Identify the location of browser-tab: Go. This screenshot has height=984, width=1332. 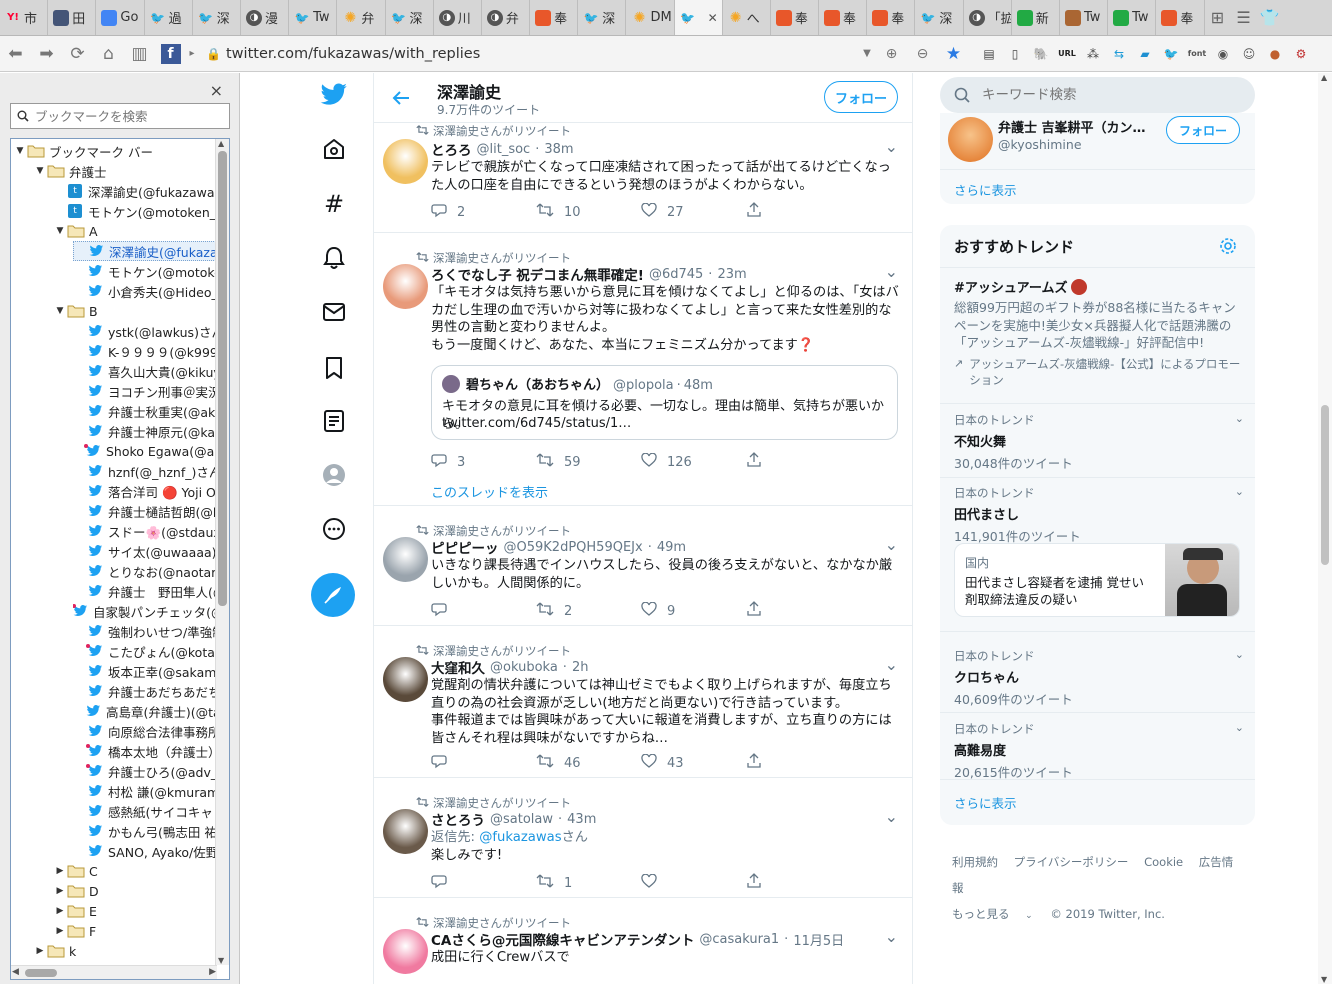
(120, 17).